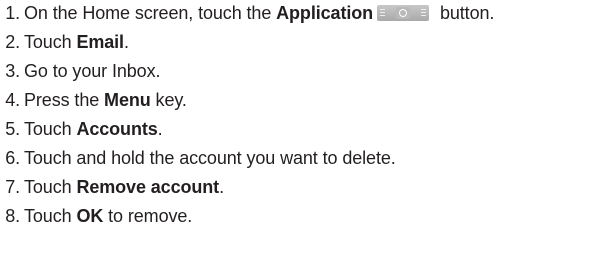 Image resolution: width=612 pixels, height=265 pixels. Describe the element at coordinates (306, 129) in the screenshot. I see `step-item: 5. Touch Accounts.` at that location.